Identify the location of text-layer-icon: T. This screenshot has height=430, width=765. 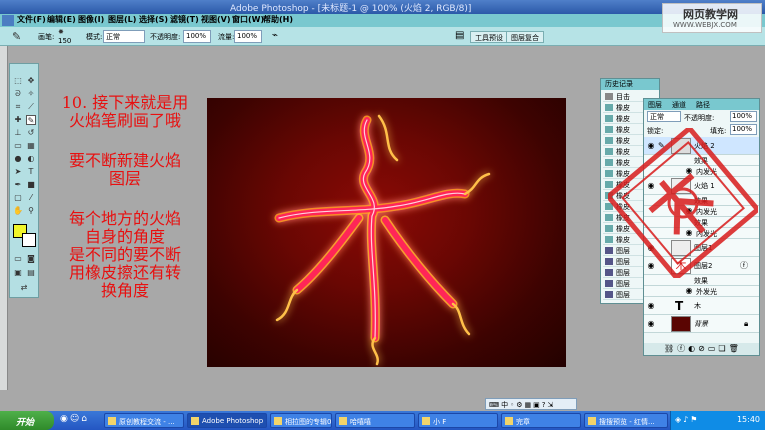
(679, 306).